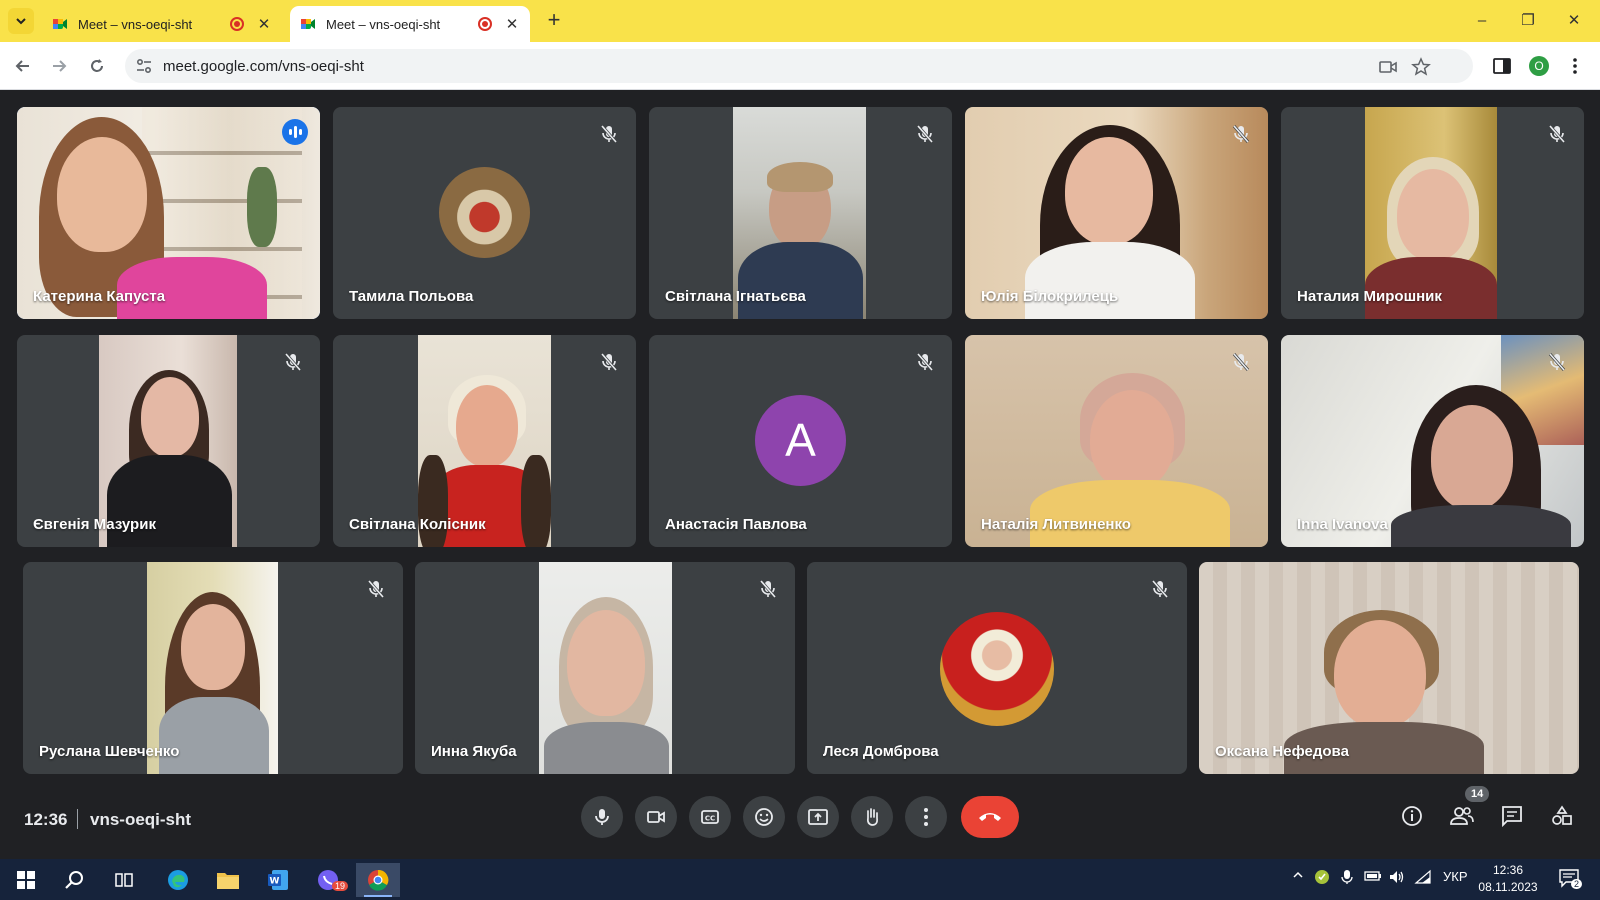 This screenshot has width=1600, height=900. I want to click on restore-button: ❐, so click(1528, 21).